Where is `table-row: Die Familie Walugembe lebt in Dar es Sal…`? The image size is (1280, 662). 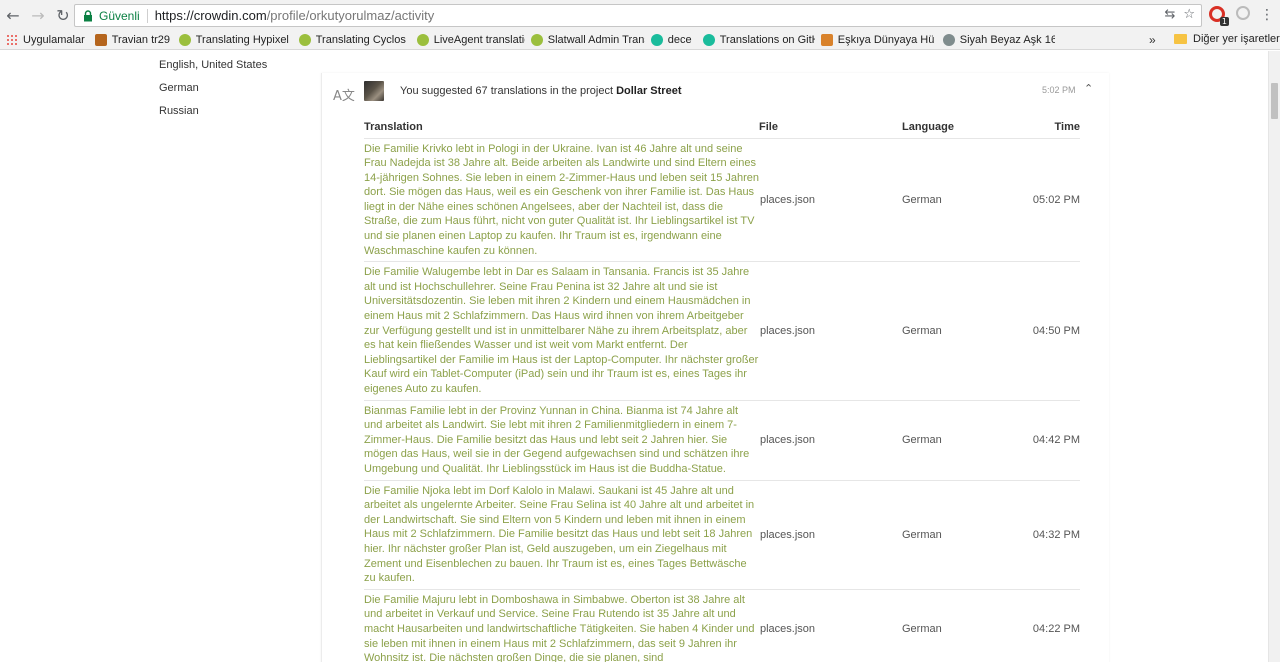 table-row: Die Familie Walugembe lebt in Dar es Sal… is located at coordinates (722, 331).